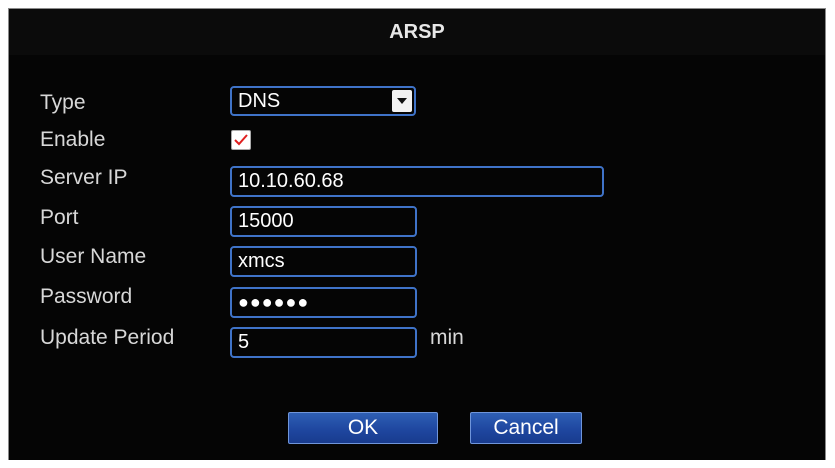 Image resolution: width=835 pixels, height=468 pixels. Describe the element at coordinates (323, 342) in the screenshot. I see `update-period-field: 5` at that location.